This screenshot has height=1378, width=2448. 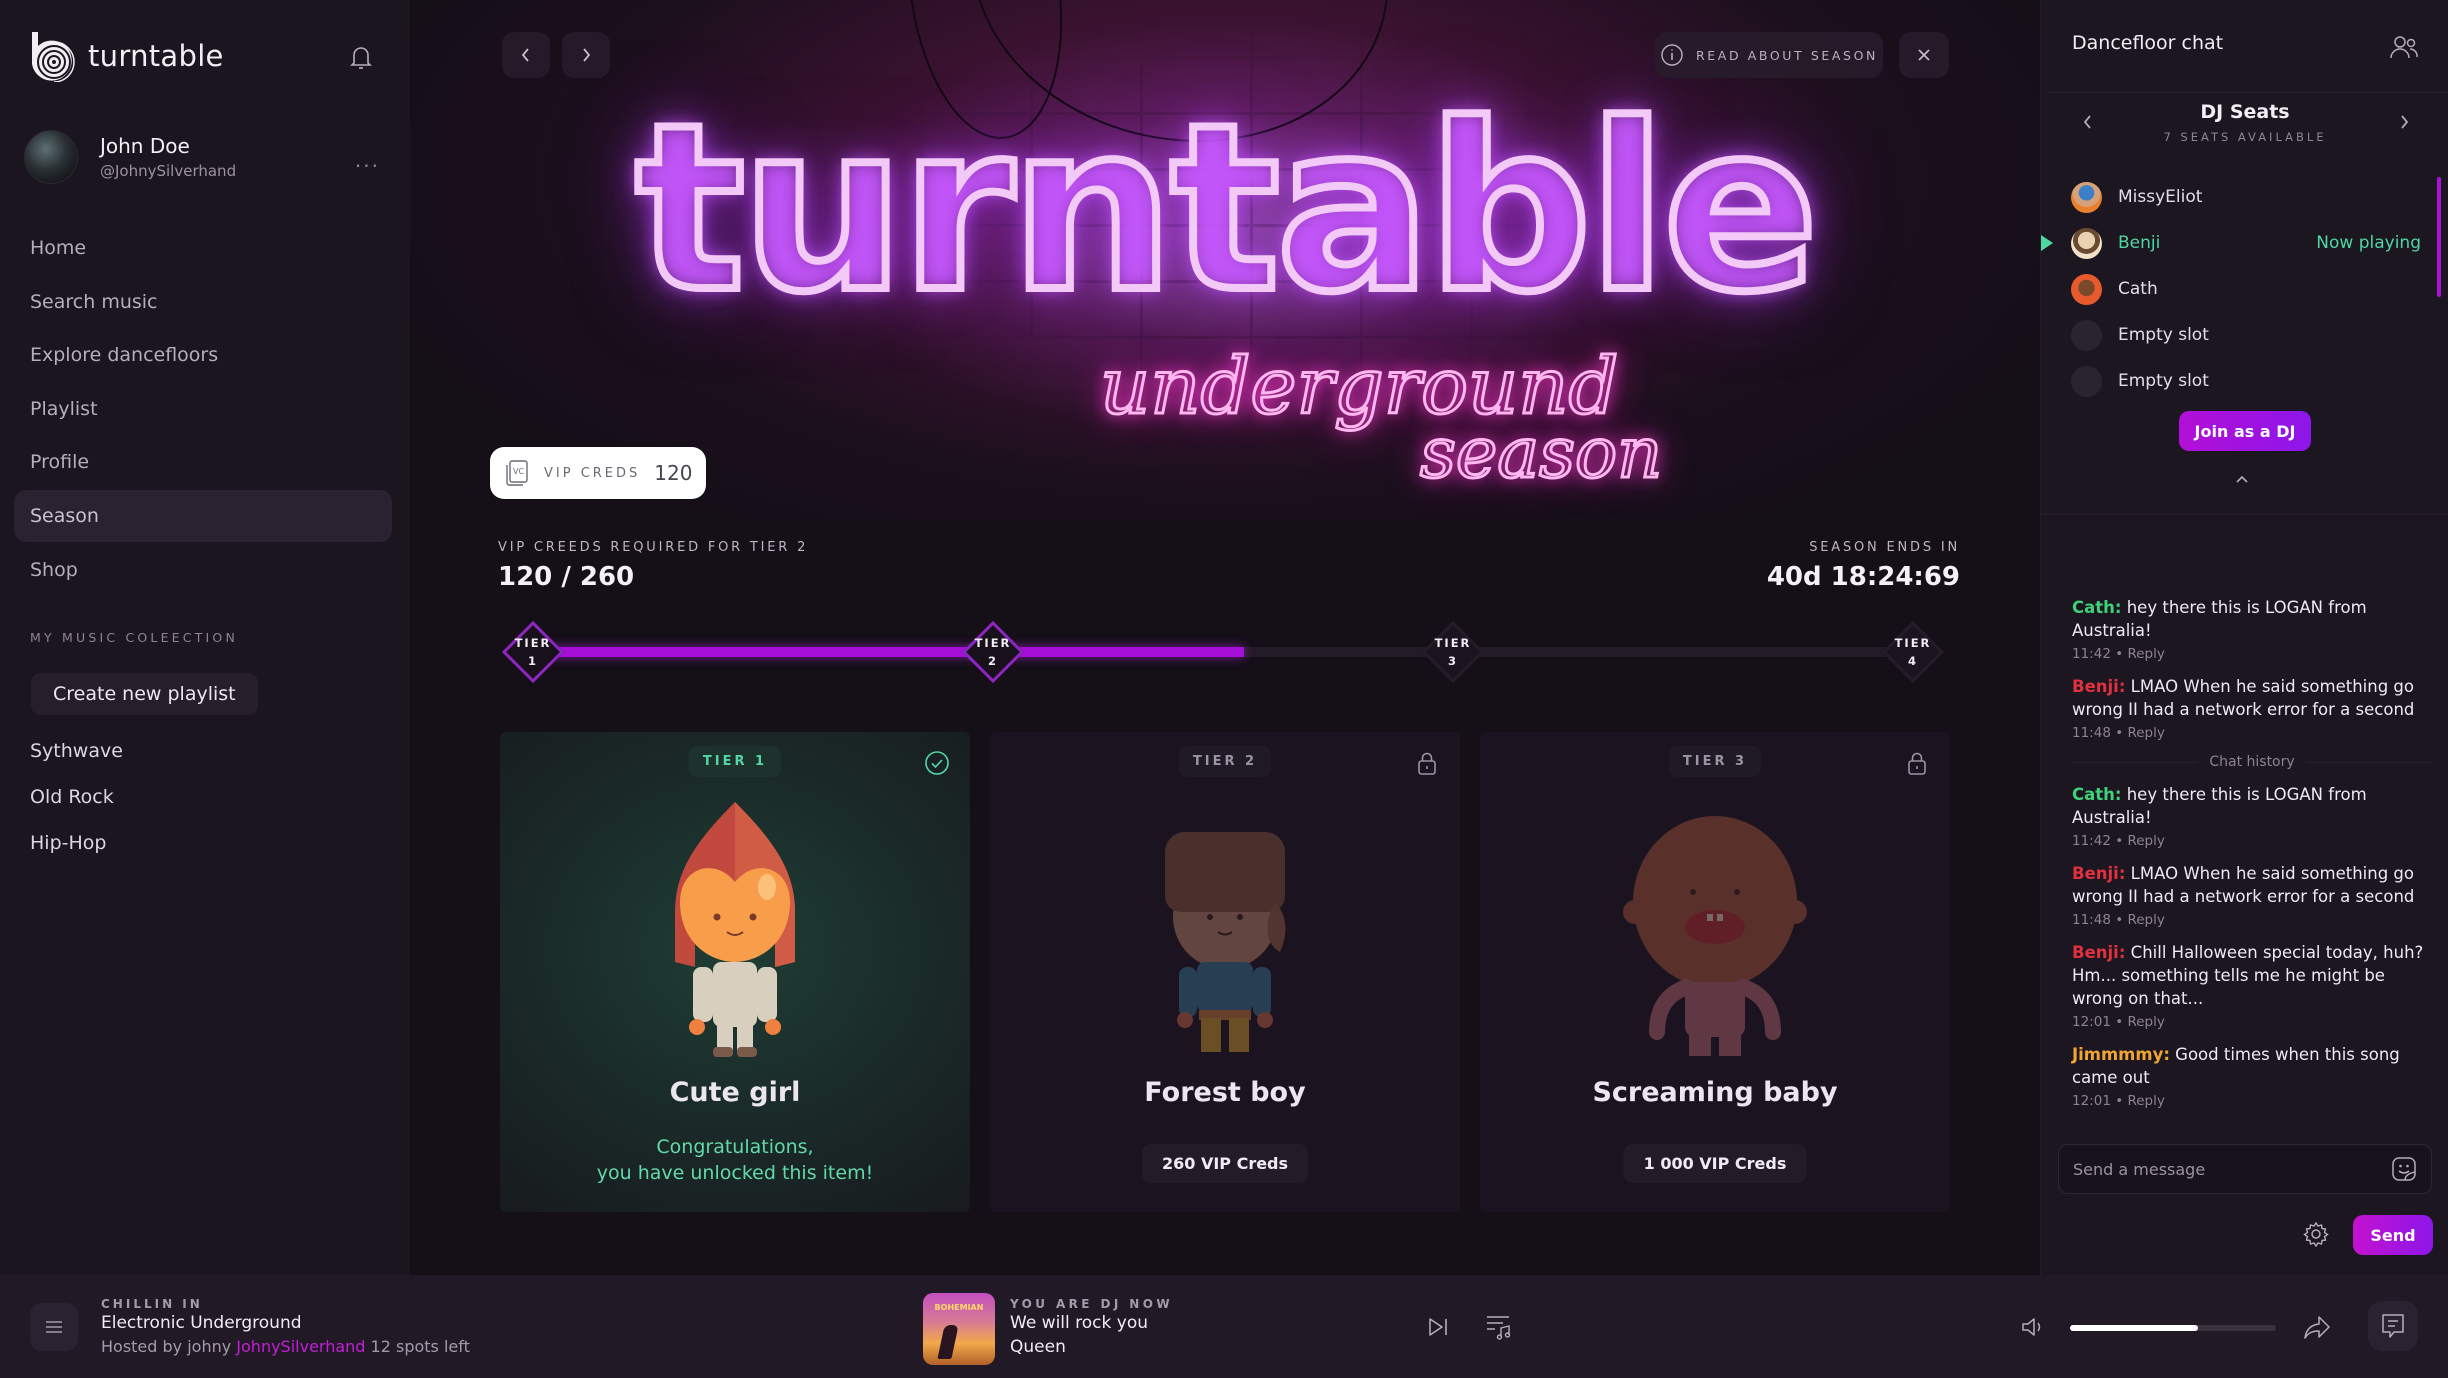 I want to click on volume-icon, so click(x=2033, y=1327).